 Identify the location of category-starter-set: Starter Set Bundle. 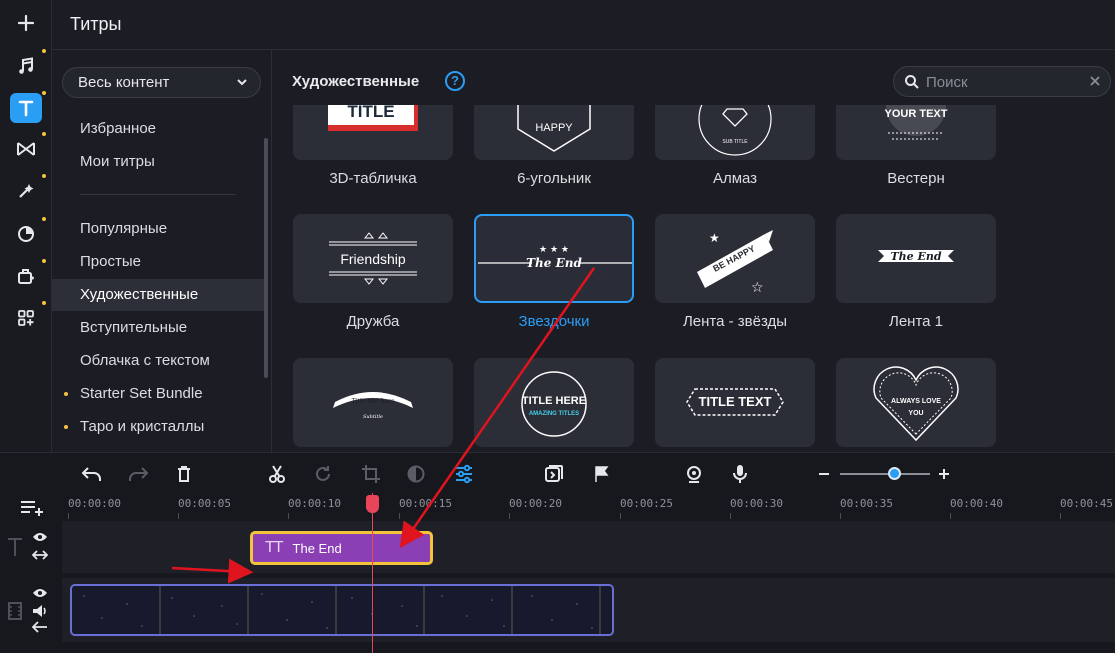
(158, 394).